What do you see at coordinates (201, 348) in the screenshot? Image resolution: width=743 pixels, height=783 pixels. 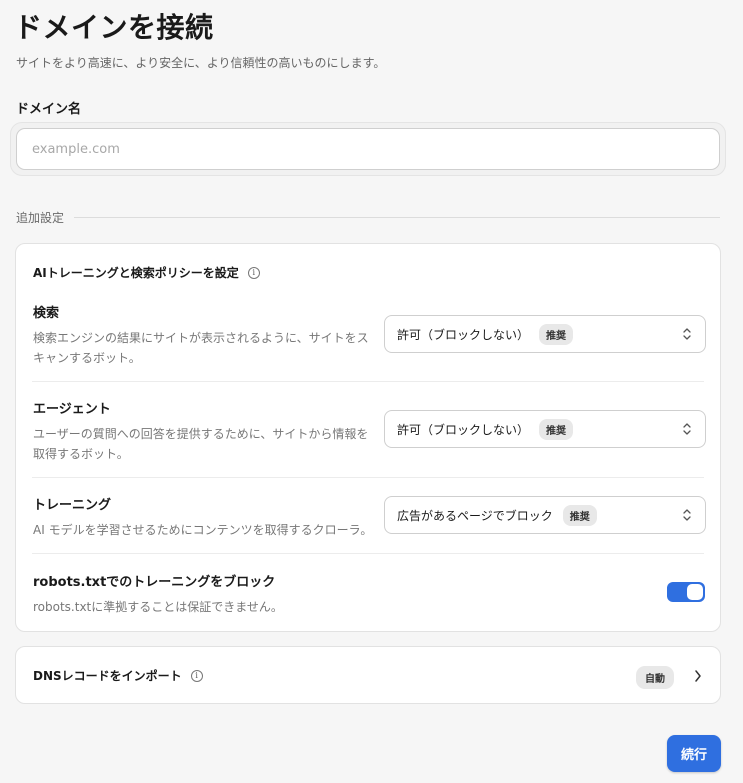 I see `policy-row-desc: 検索エンジンの結果にサイトが表示されるように、サイトをスキャンするボット。` at bounding box center [201, 348].